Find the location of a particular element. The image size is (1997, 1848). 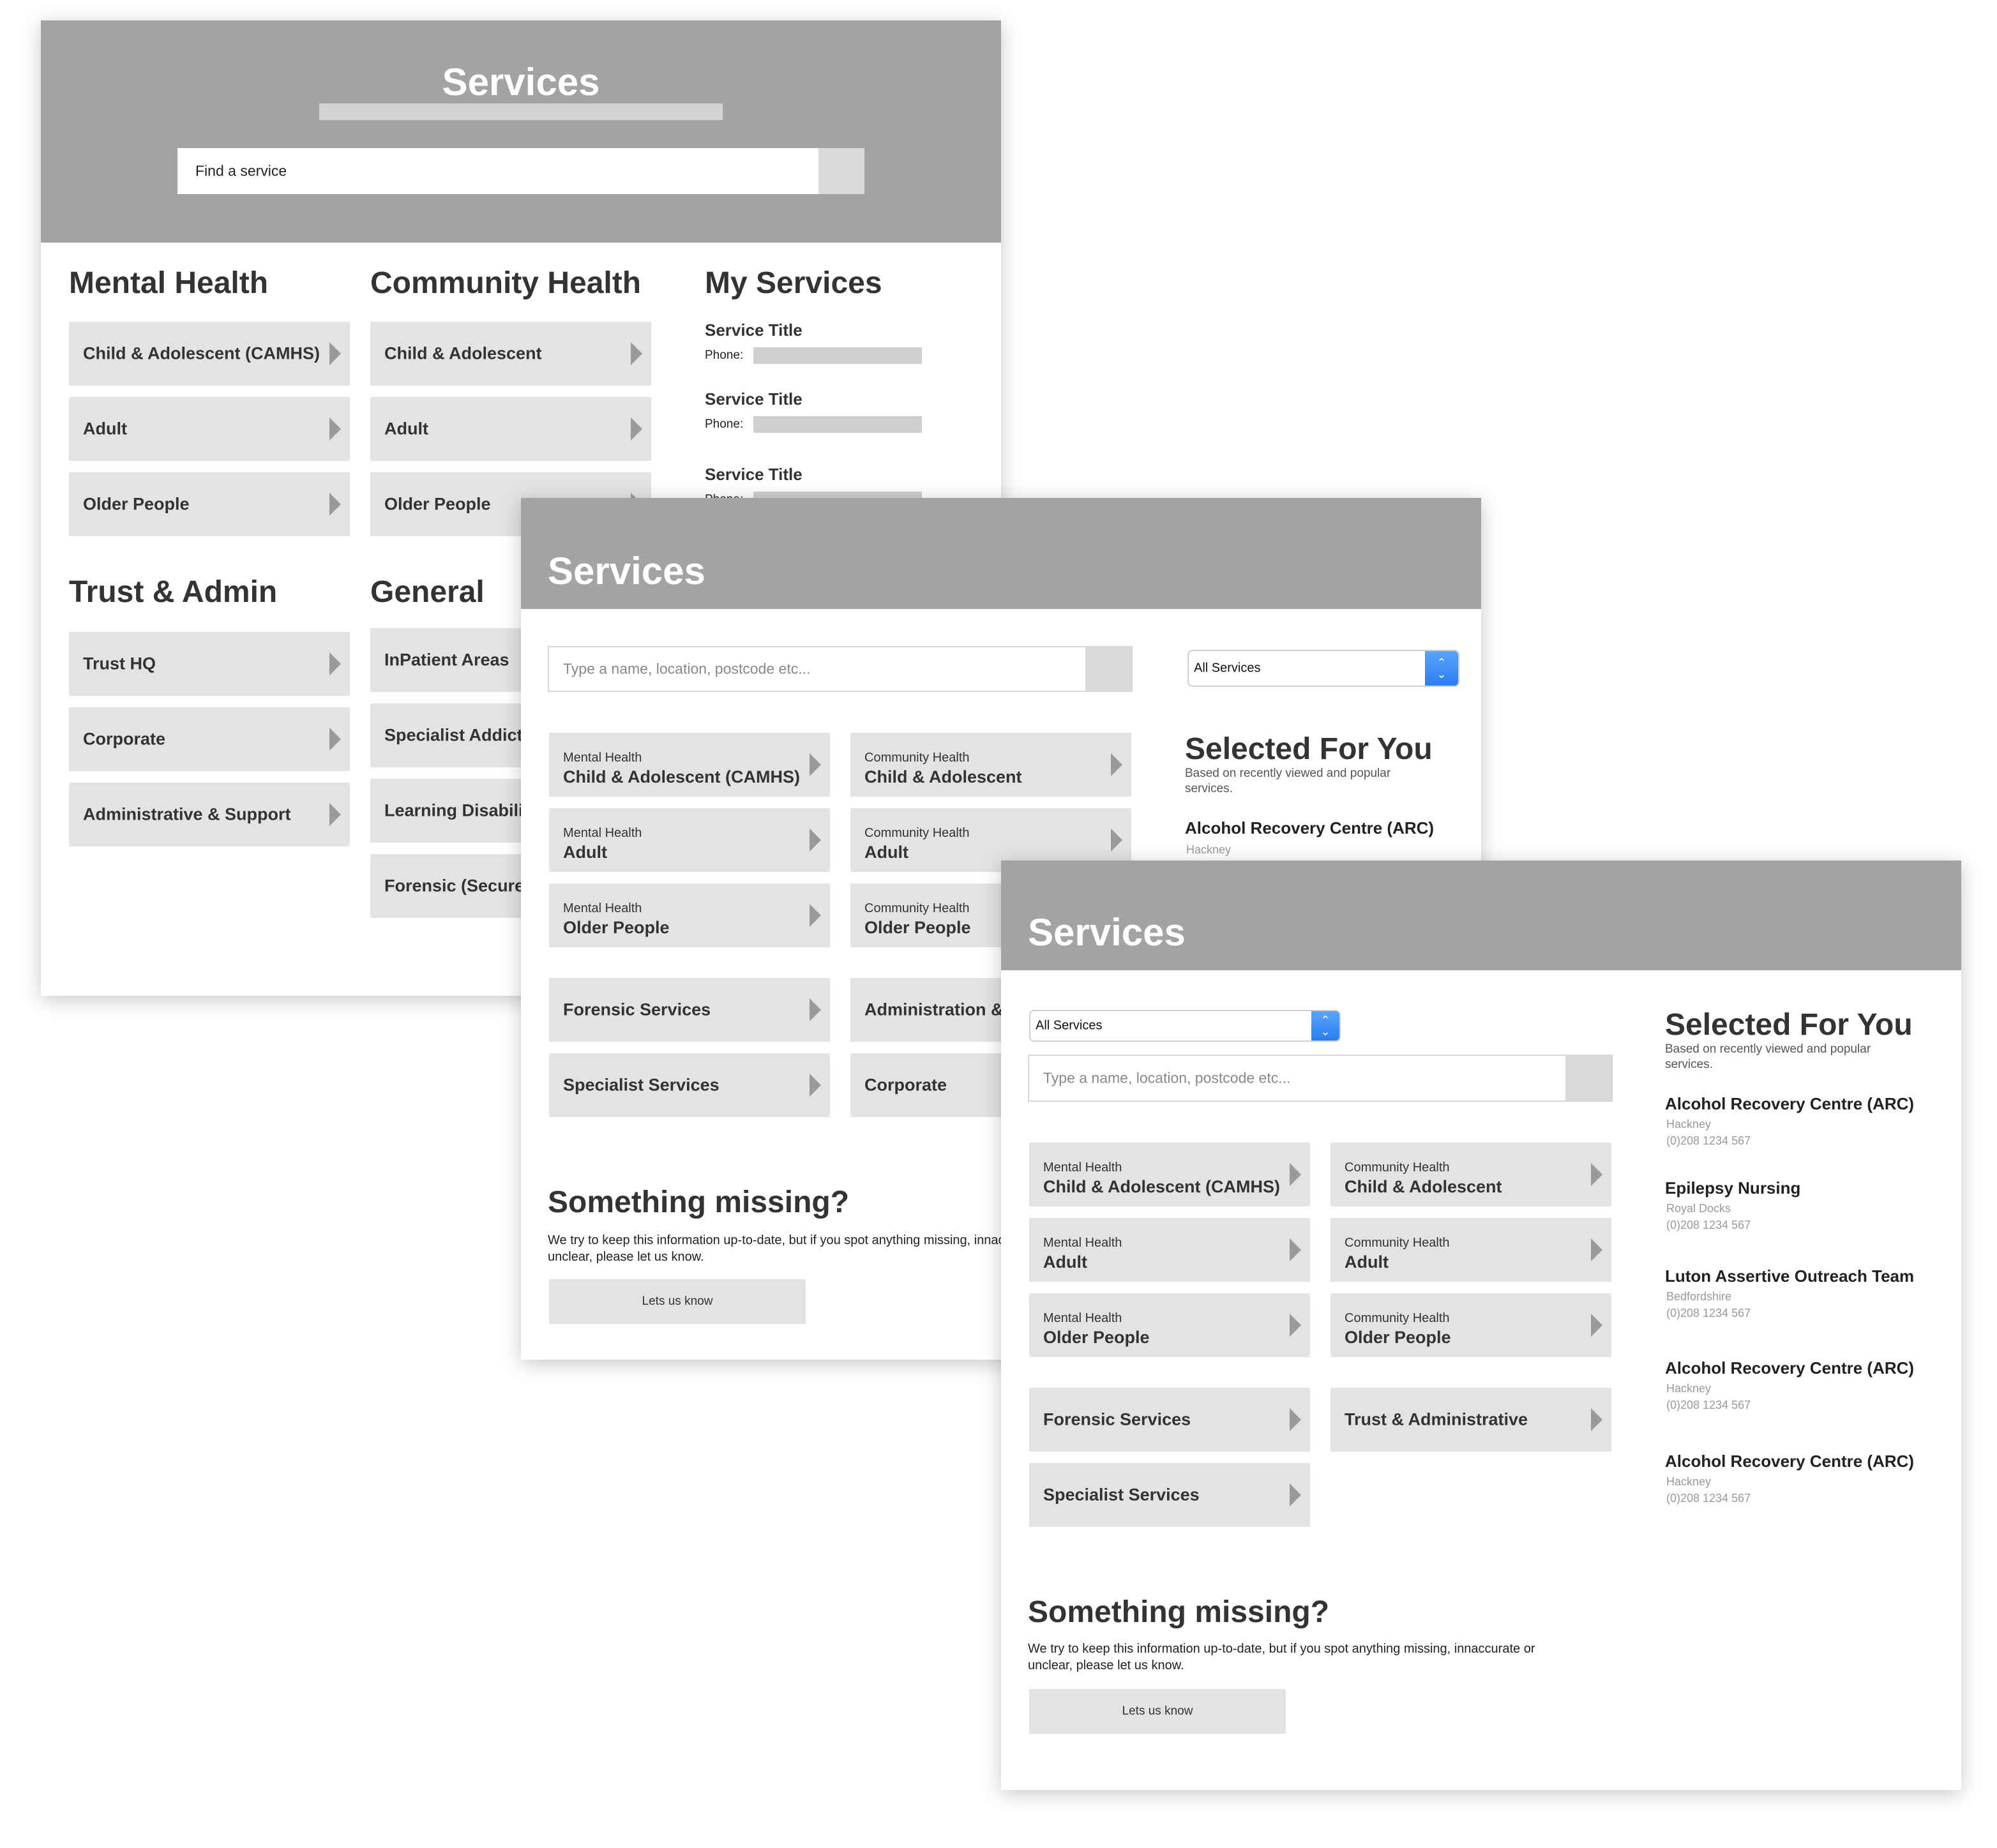

heading-mental-health: Mental Health is located at coordinates (169, 283).